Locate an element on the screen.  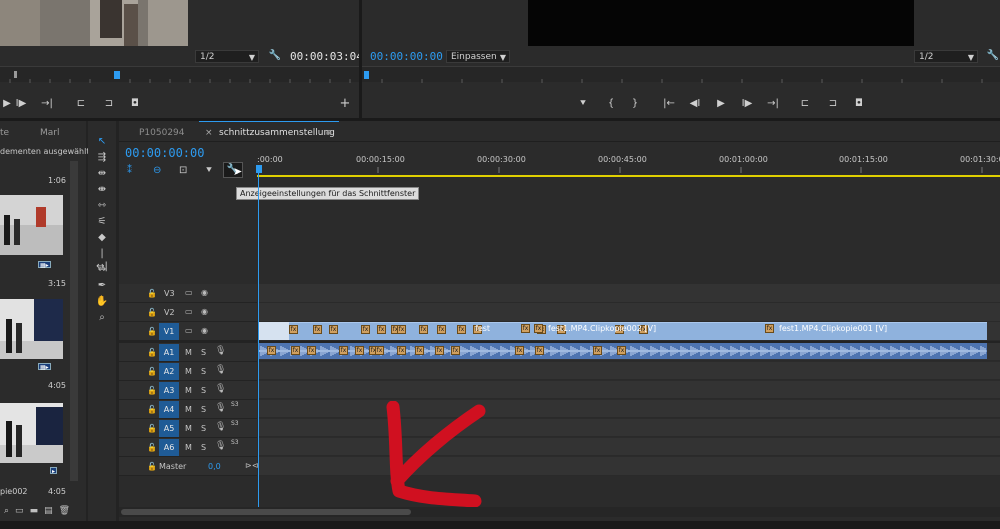
snap-icon: ⁑ is located at coordinates (129, 170).